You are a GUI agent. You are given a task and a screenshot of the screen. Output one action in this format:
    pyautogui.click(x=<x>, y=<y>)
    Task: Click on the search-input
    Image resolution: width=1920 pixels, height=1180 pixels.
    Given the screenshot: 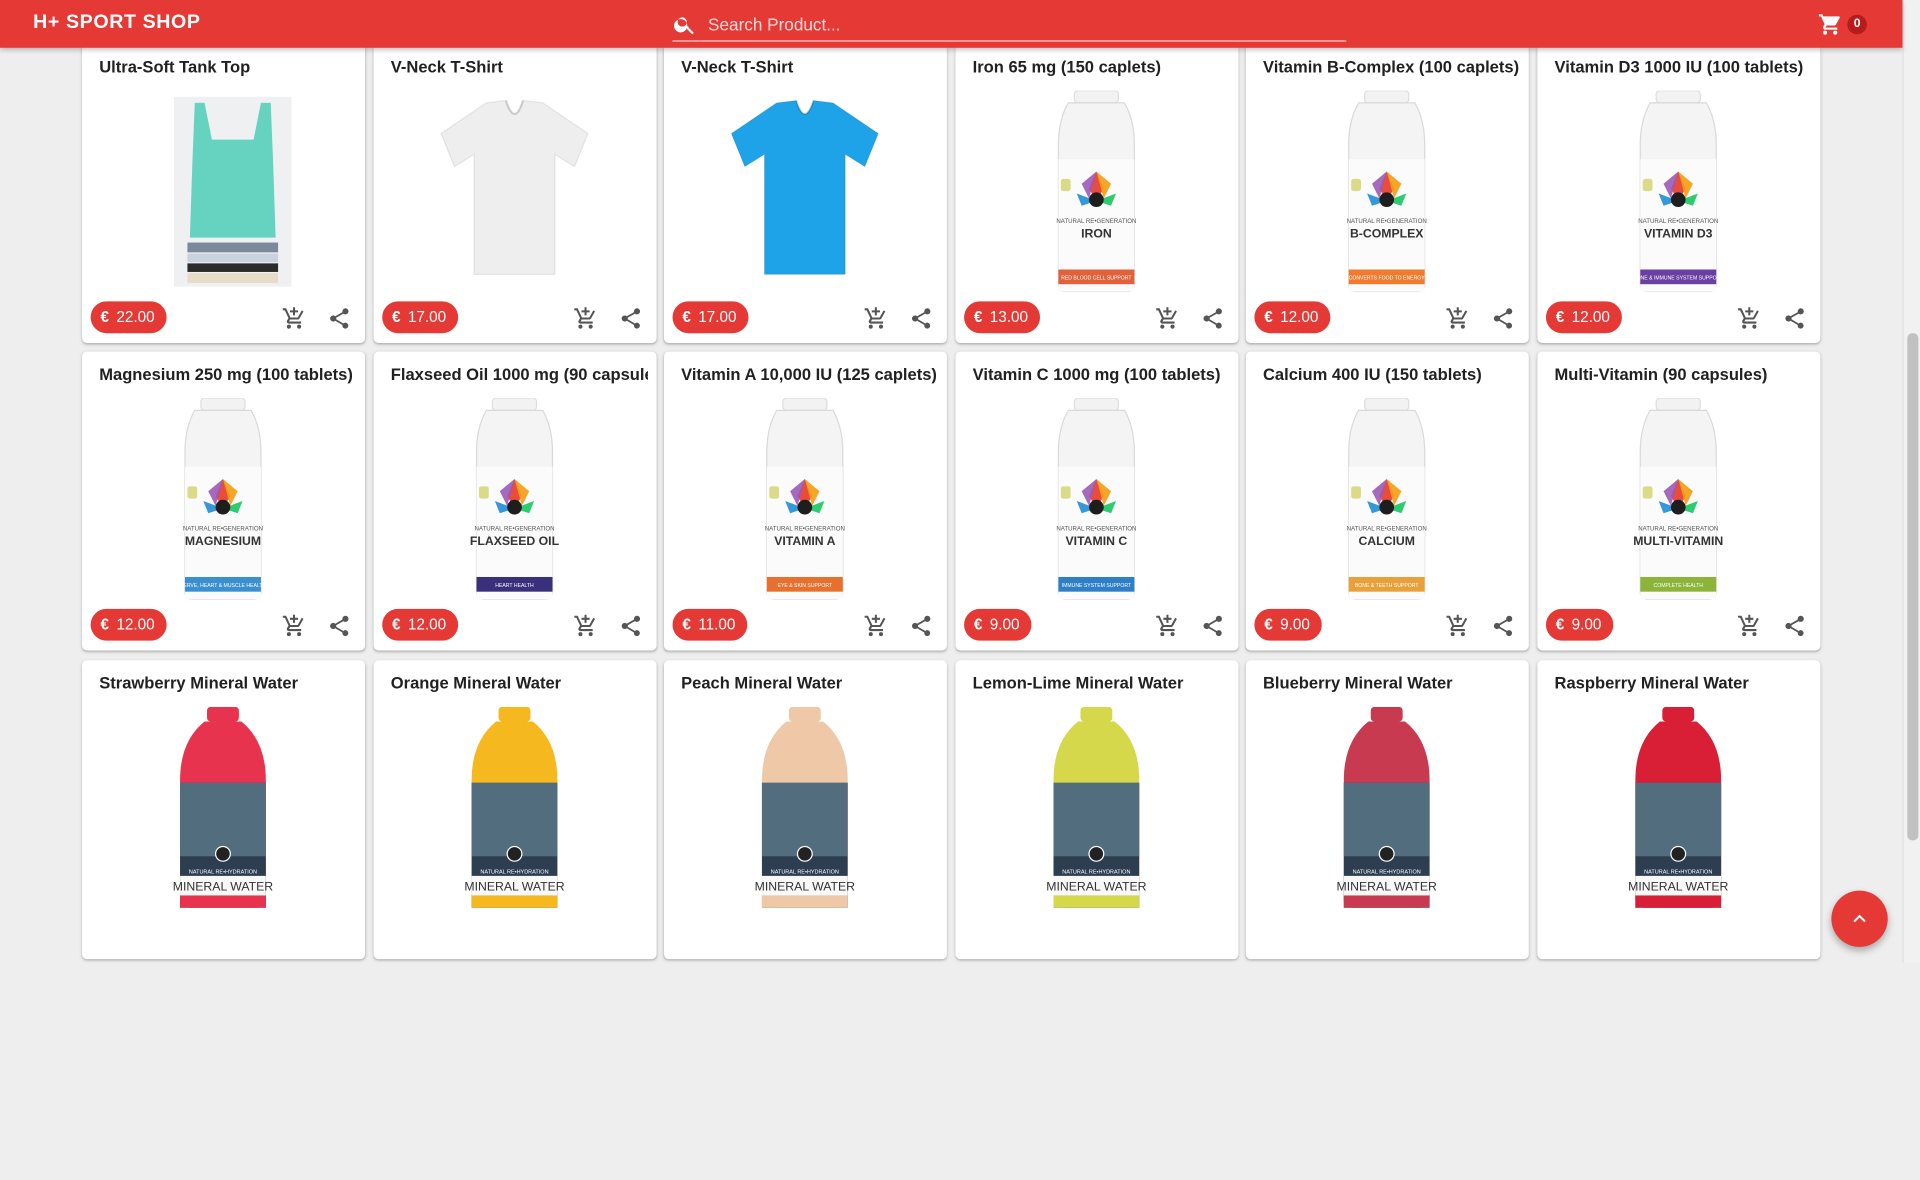 What is the action you would take?
    pyautogui.click(x=1023, y=24)
    